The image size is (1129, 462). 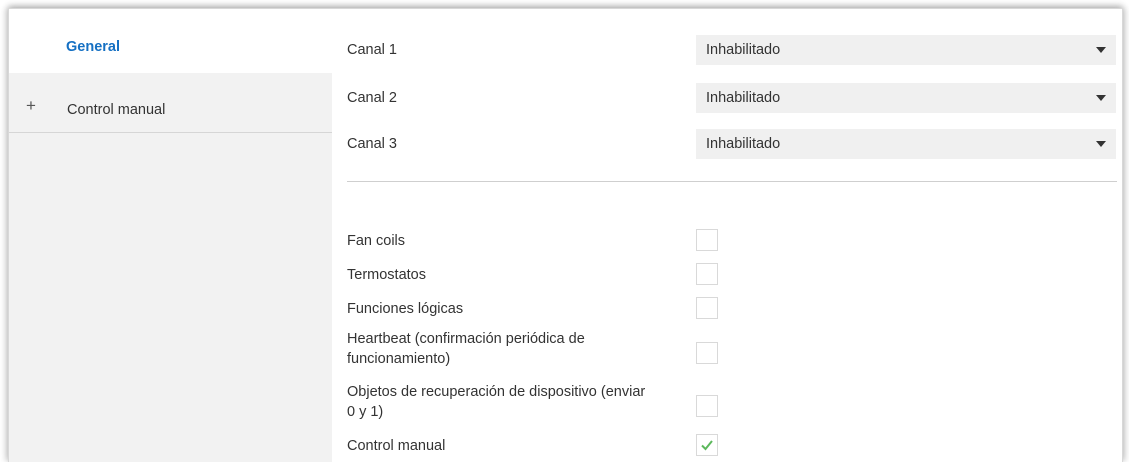 I want to click on control-manual-checkbox, so click(x=707, y=445).